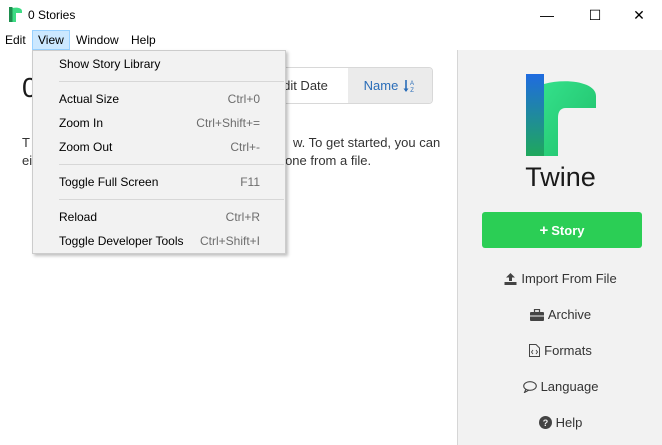  What do you see at coordinates (159, 217) in the screenshot?
I see `menu-item-reload: Reload Ctrl+R` at bounding box center [159, 217].